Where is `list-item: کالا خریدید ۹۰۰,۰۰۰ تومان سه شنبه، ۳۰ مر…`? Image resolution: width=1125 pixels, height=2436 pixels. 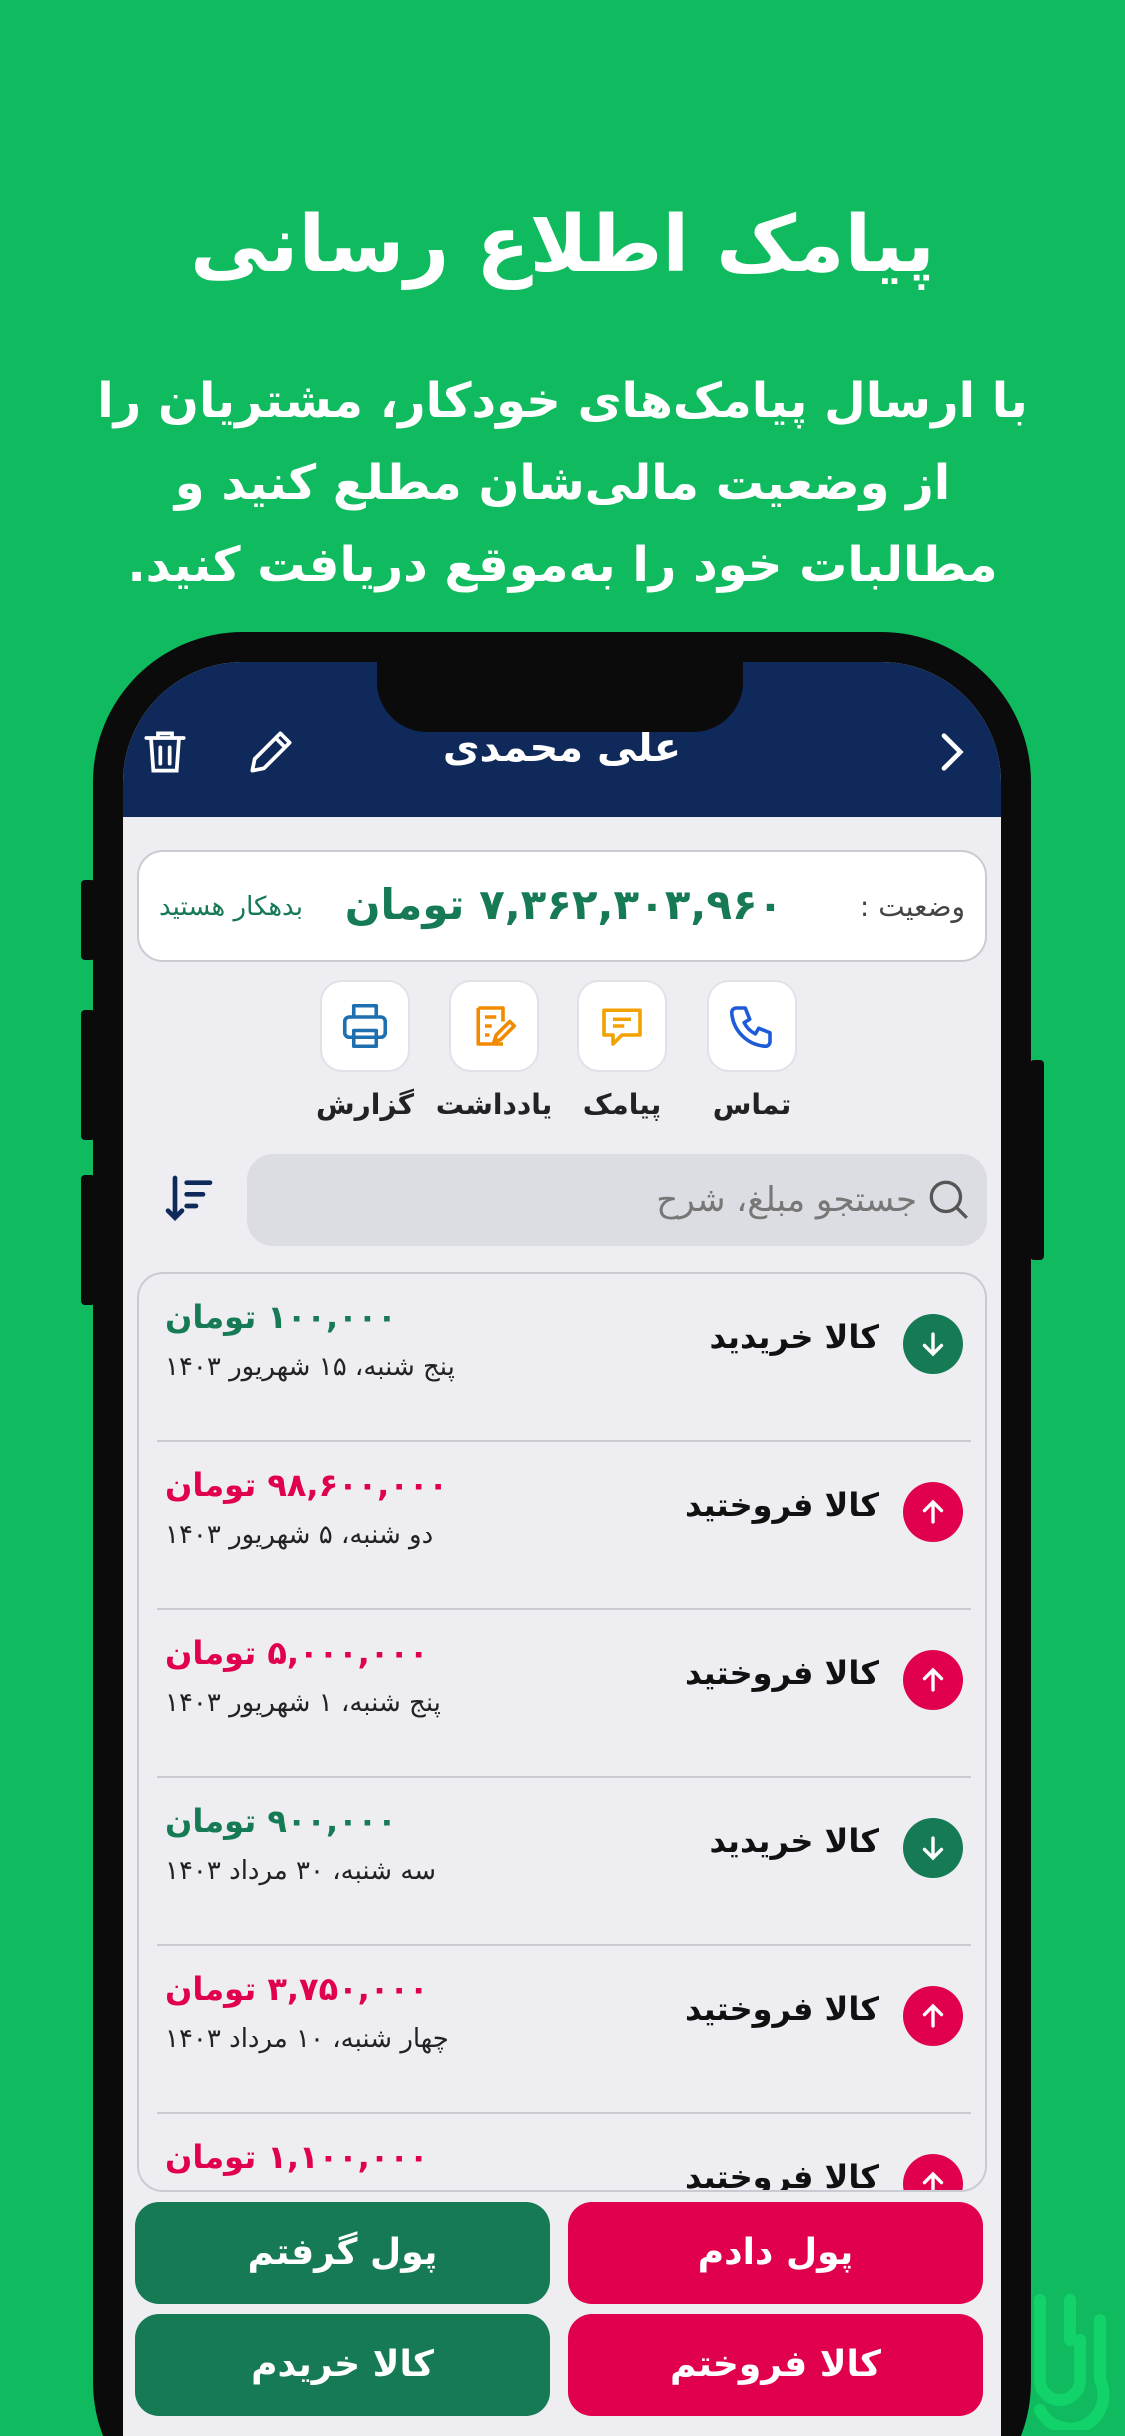
list-item: کالا خریدید ۹۰۰,۰۰۰ تومان سه شنبه، ۳۰ مر… is located at coordinates (562, 1862).